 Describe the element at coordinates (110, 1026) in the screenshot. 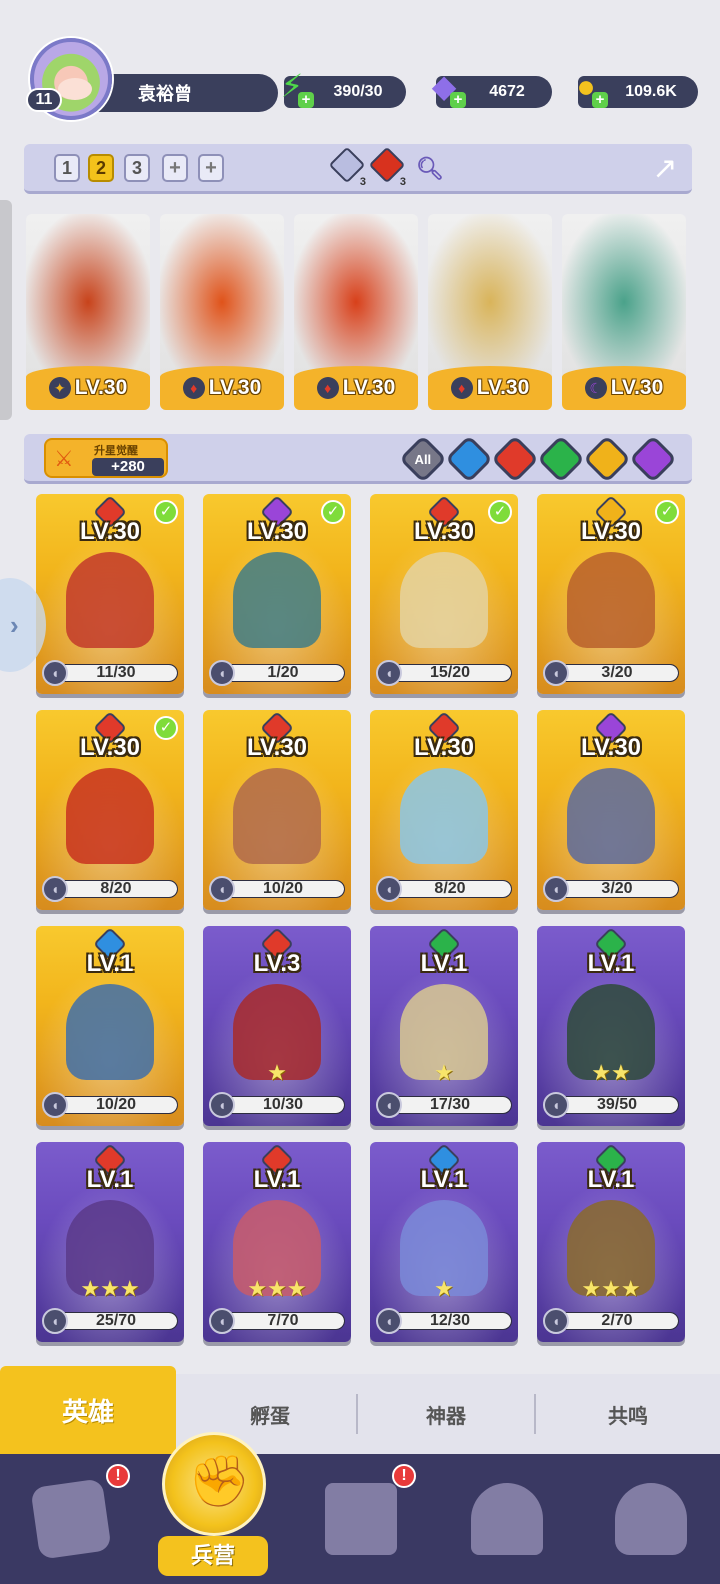

I see `hero-card: LV.1 ◖ 10/20` at that location.